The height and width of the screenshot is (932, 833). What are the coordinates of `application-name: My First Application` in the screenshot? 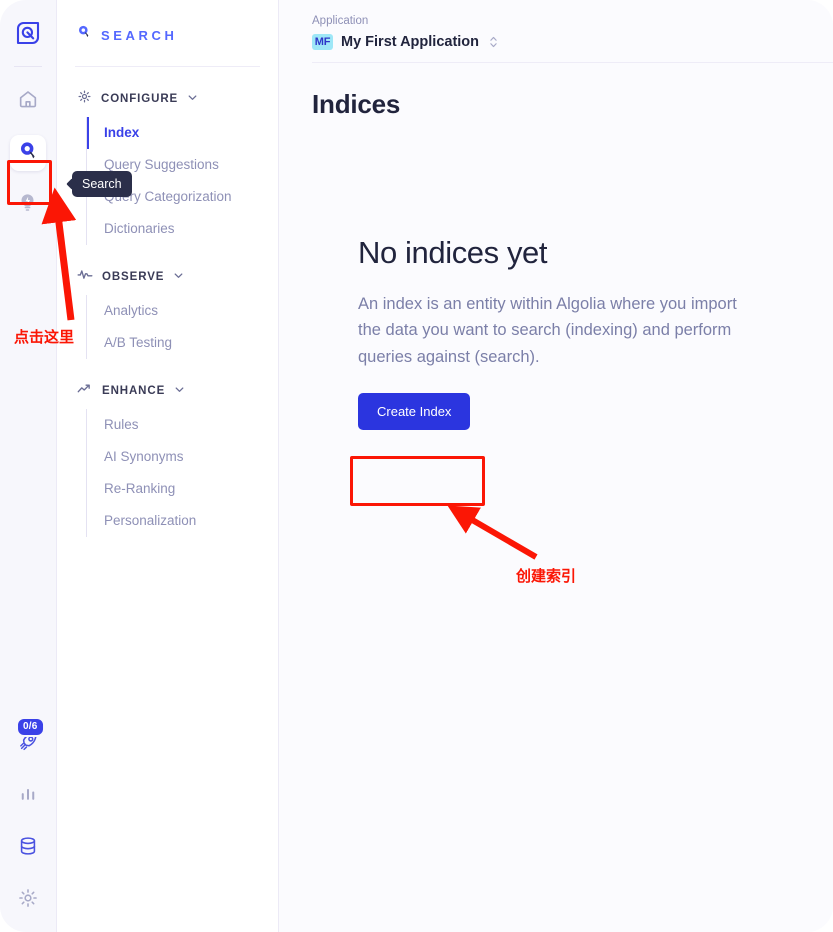 It's located at (410, 42).